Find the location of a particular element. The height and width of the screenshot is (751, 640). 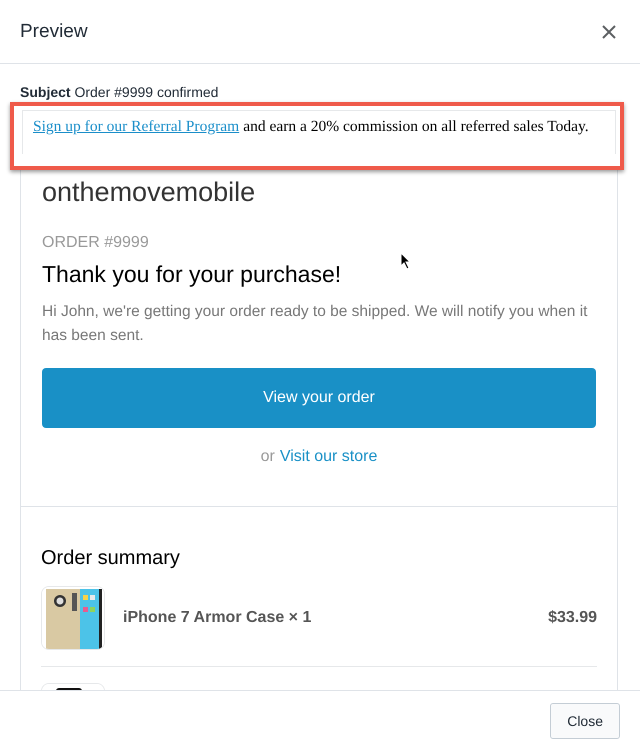

shop-name: onthemovemobile is located at coordinates (149, 192).